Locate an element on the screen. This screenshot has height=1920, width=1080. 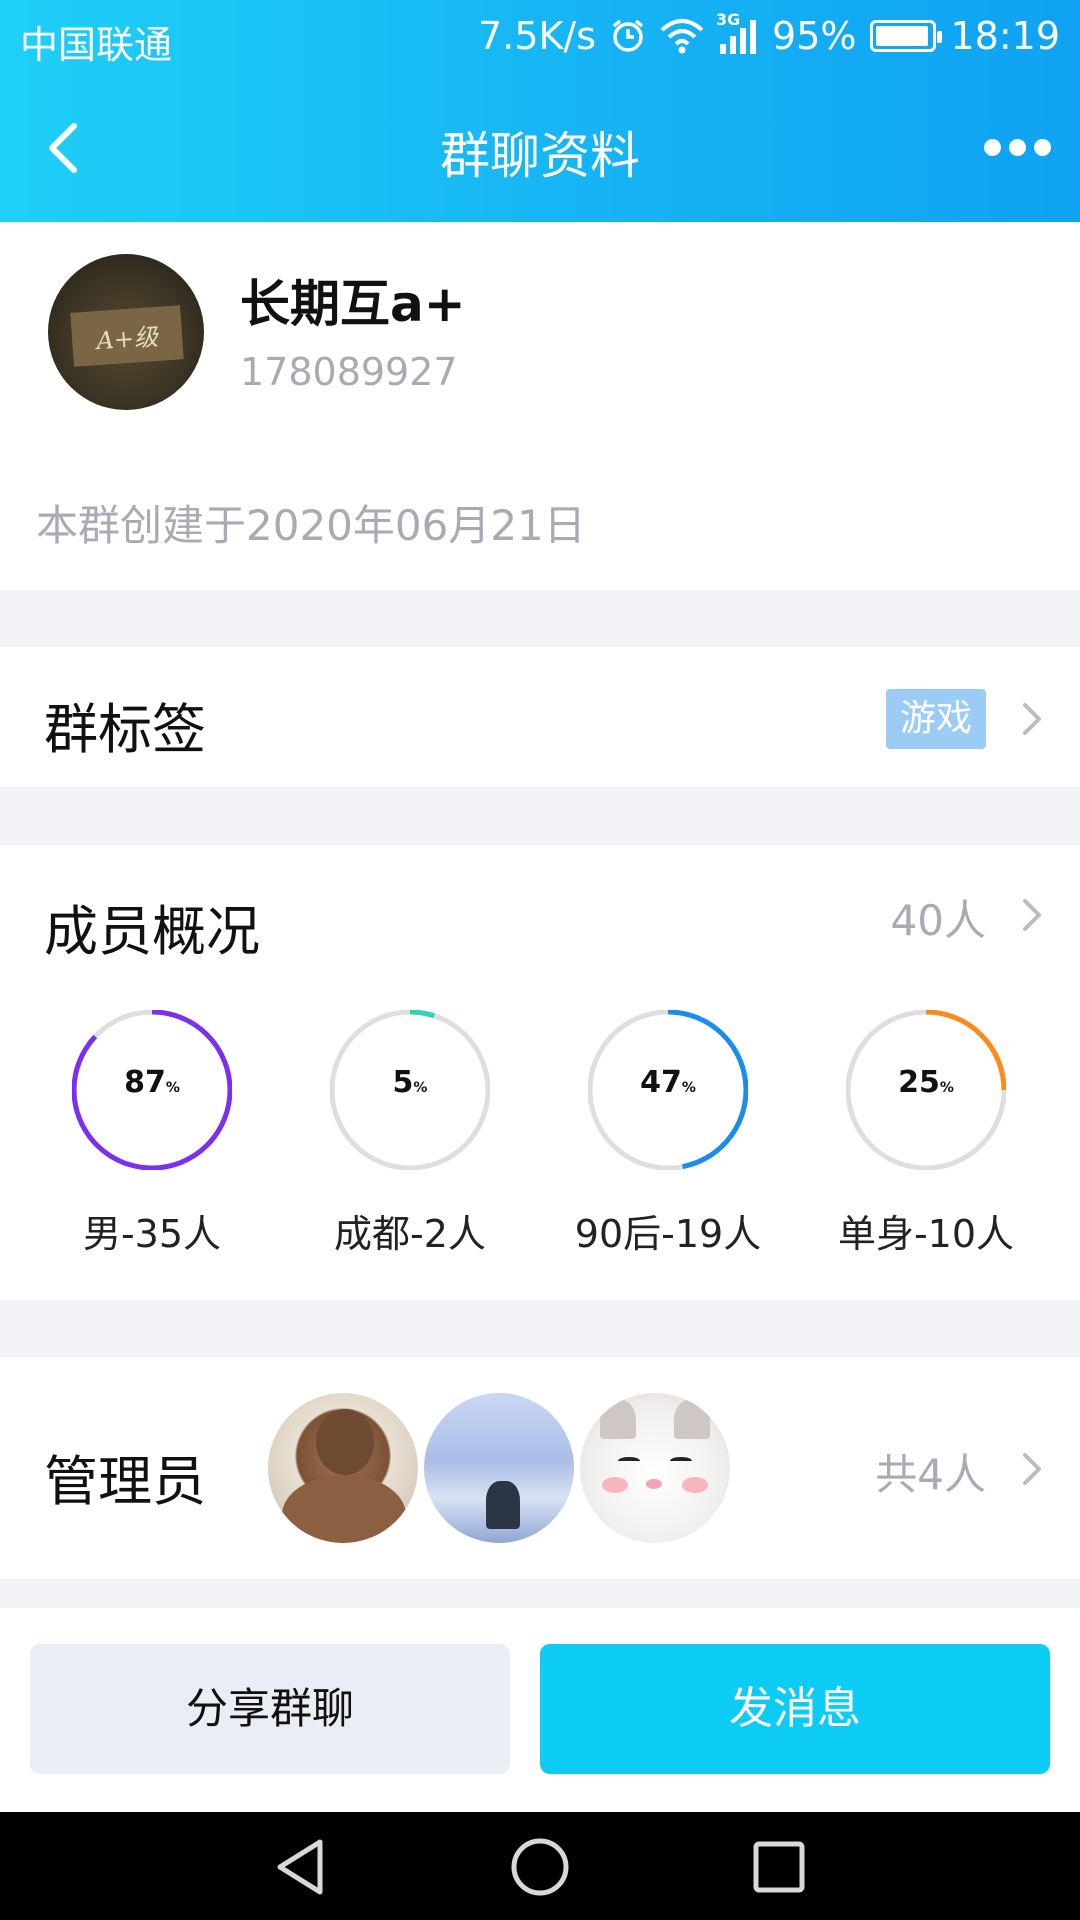
home-circle-icon is located at coordinates (540, 1867).